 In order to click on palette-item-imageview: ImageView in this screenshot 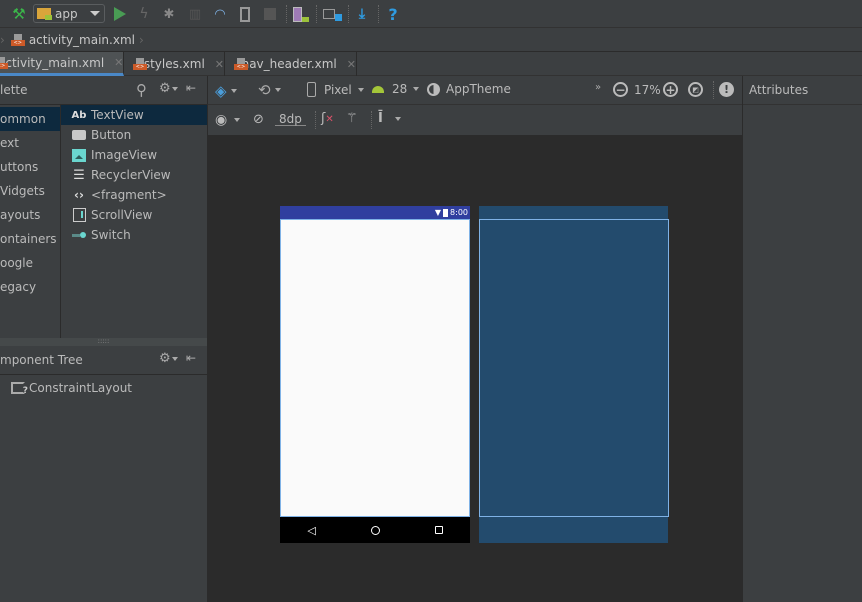, I will do `click(134, 155)`.